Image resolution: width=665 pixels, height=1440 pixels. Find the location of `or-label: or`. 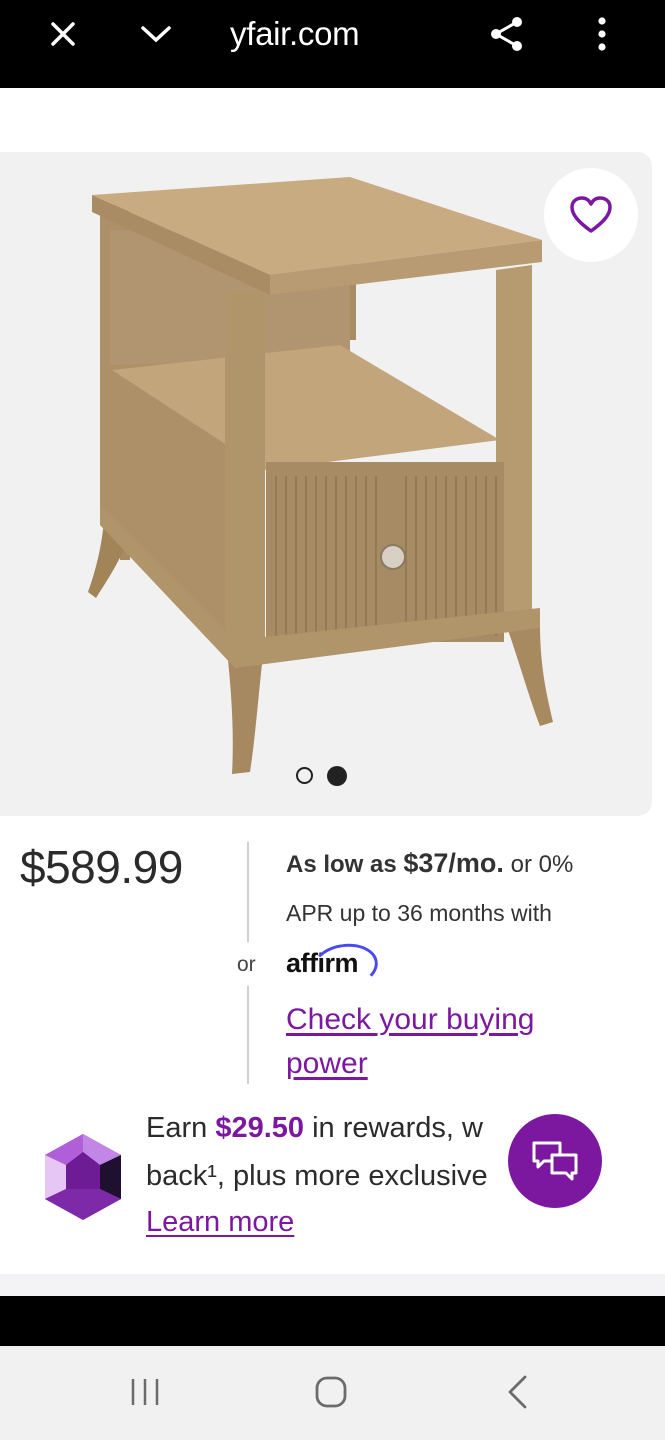

or-label: or is located at coordinates (246, 964).